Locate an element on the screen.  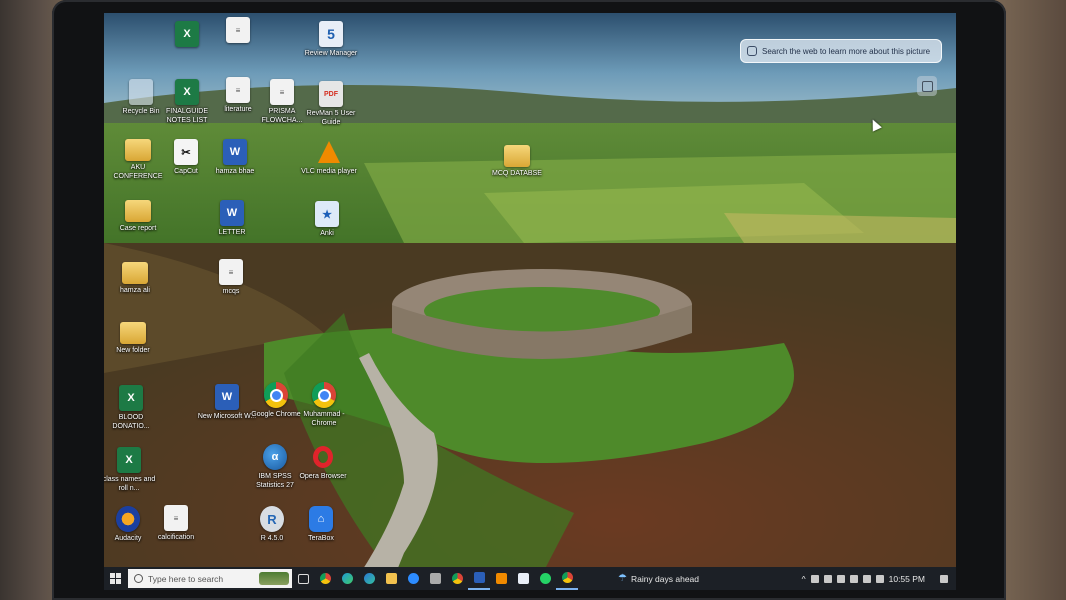
system-tray: ^ 10:55 PM is located at coordinates (879, 579).